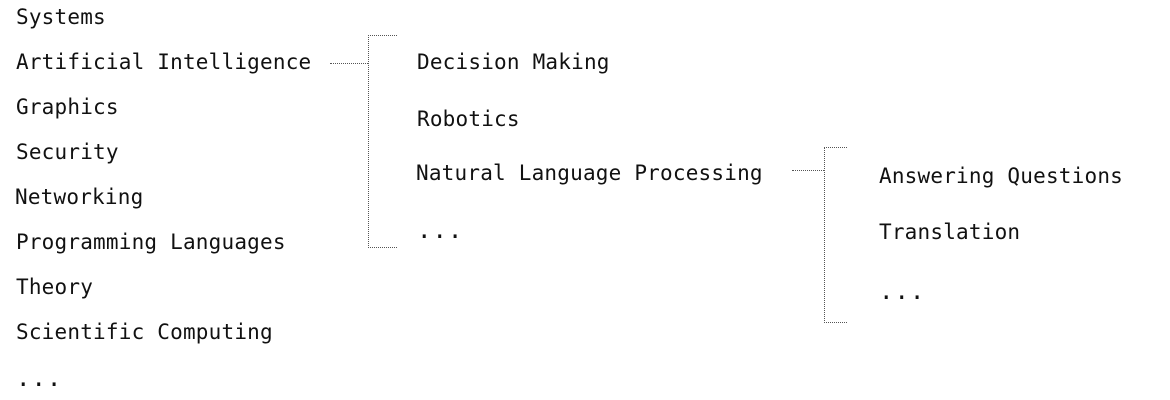 The image size is (1170, 400). What do you see at coordinates (808, 170) in the screenshot?
I see `connector-nlp-line` at bounding box center [808, 170].